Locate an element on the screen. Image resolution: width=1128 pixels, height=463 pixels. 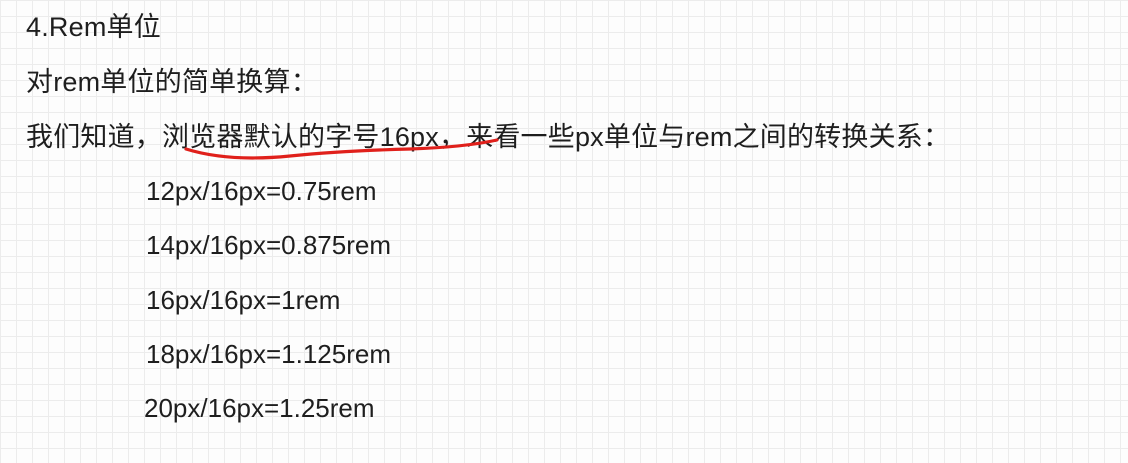
paragraph-highlight: 浏览器默认的字号16px is located at coordinates (300, 137).